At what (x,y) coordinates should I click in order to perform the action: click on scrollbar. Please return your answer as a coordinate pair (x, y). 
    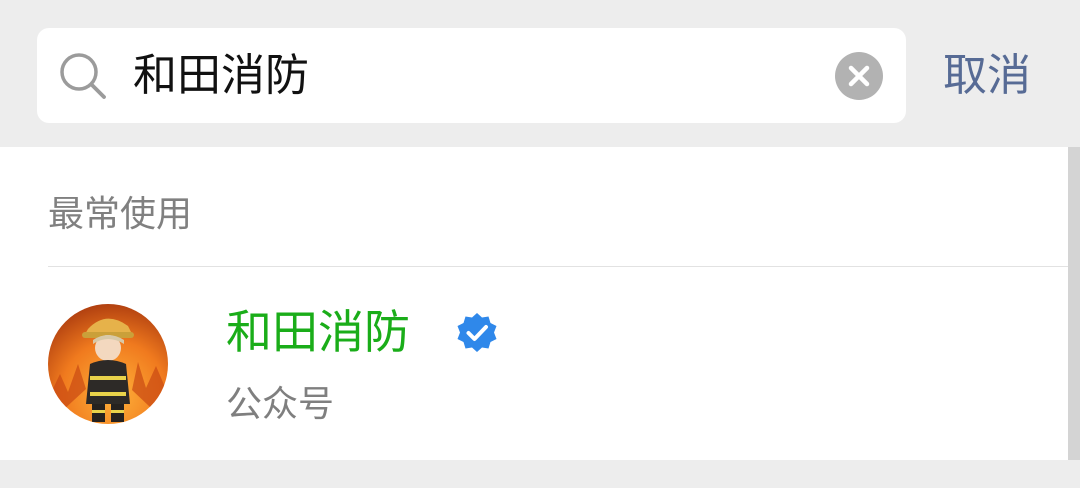
    Looking at the image, I should click on (1074, 303).